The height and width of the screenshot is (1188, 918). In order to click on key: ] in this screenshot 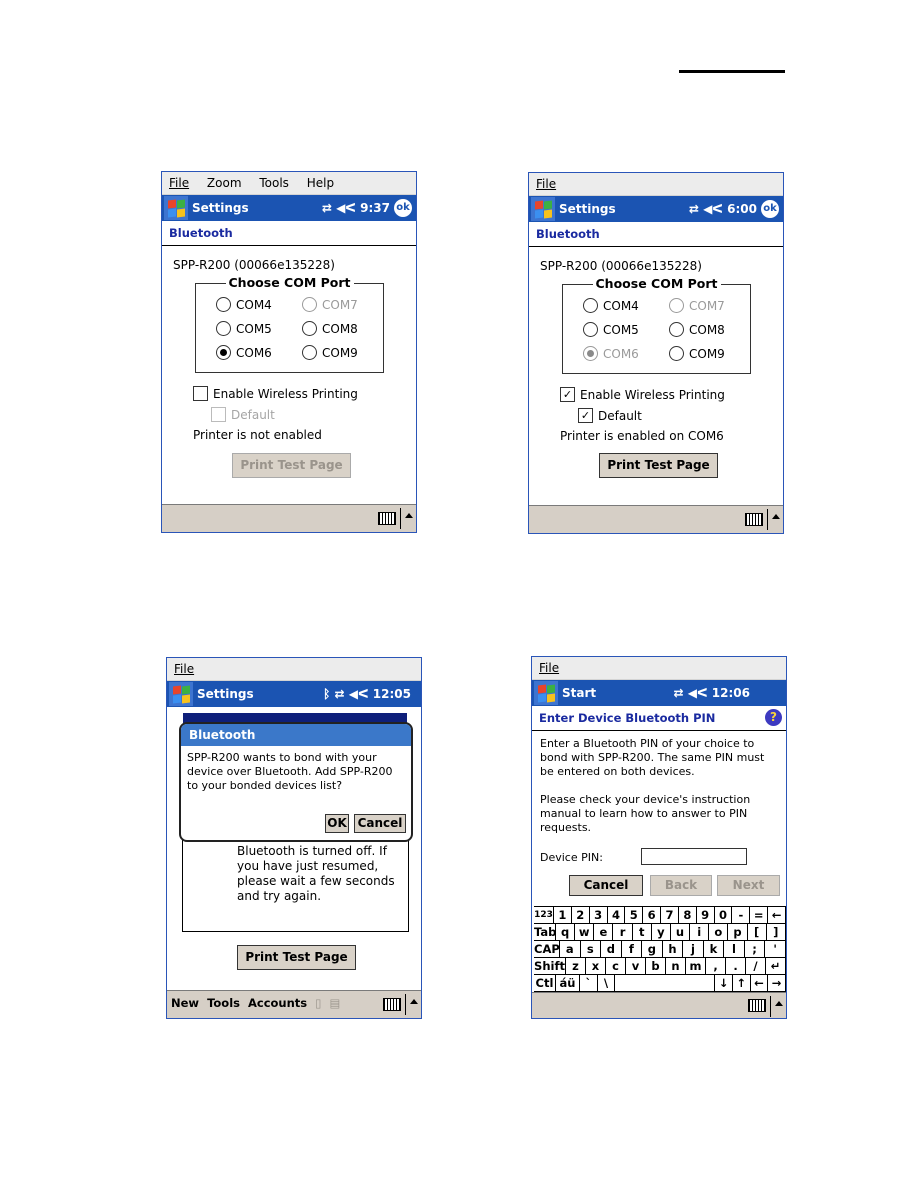, I will do `click(776, 932)`.